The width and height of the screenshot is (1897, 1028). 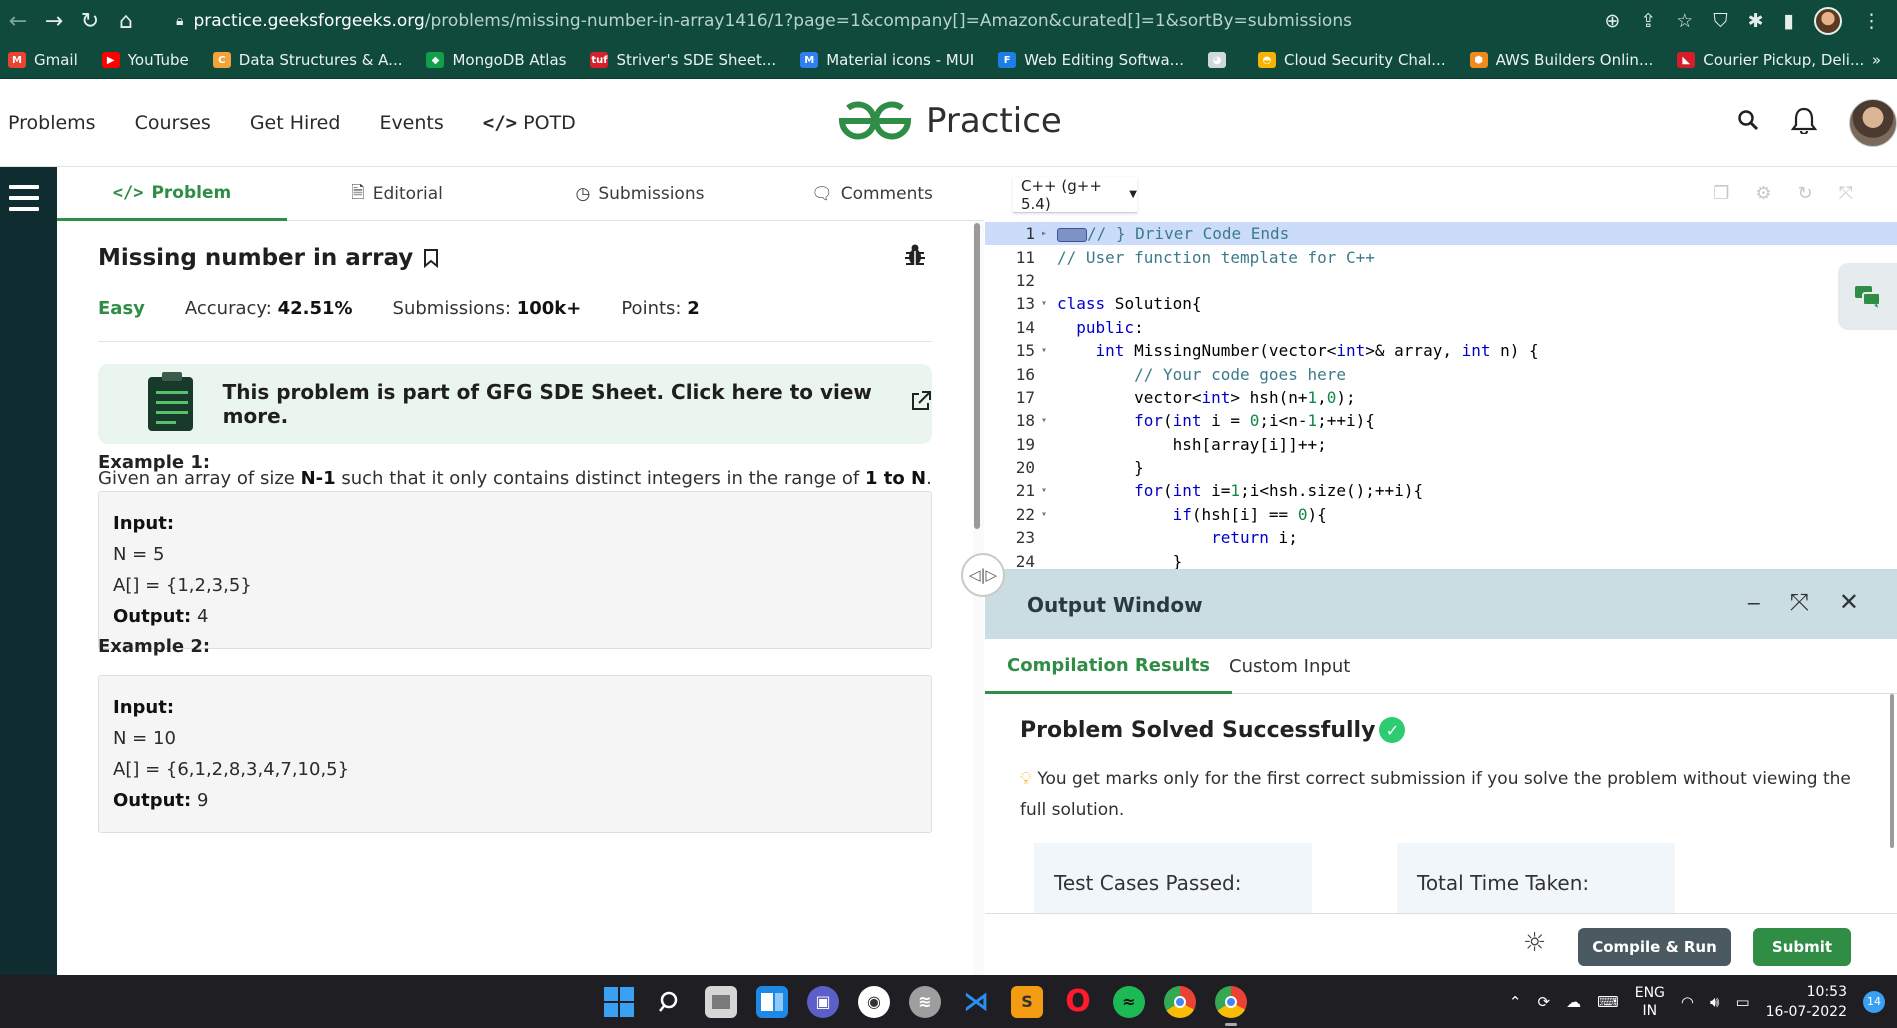 What do you see at coordinates (397, 194) in the screenshot?
I see `tab-editorial: 🗎︎ Editorial` at bounding box center [397, 194].